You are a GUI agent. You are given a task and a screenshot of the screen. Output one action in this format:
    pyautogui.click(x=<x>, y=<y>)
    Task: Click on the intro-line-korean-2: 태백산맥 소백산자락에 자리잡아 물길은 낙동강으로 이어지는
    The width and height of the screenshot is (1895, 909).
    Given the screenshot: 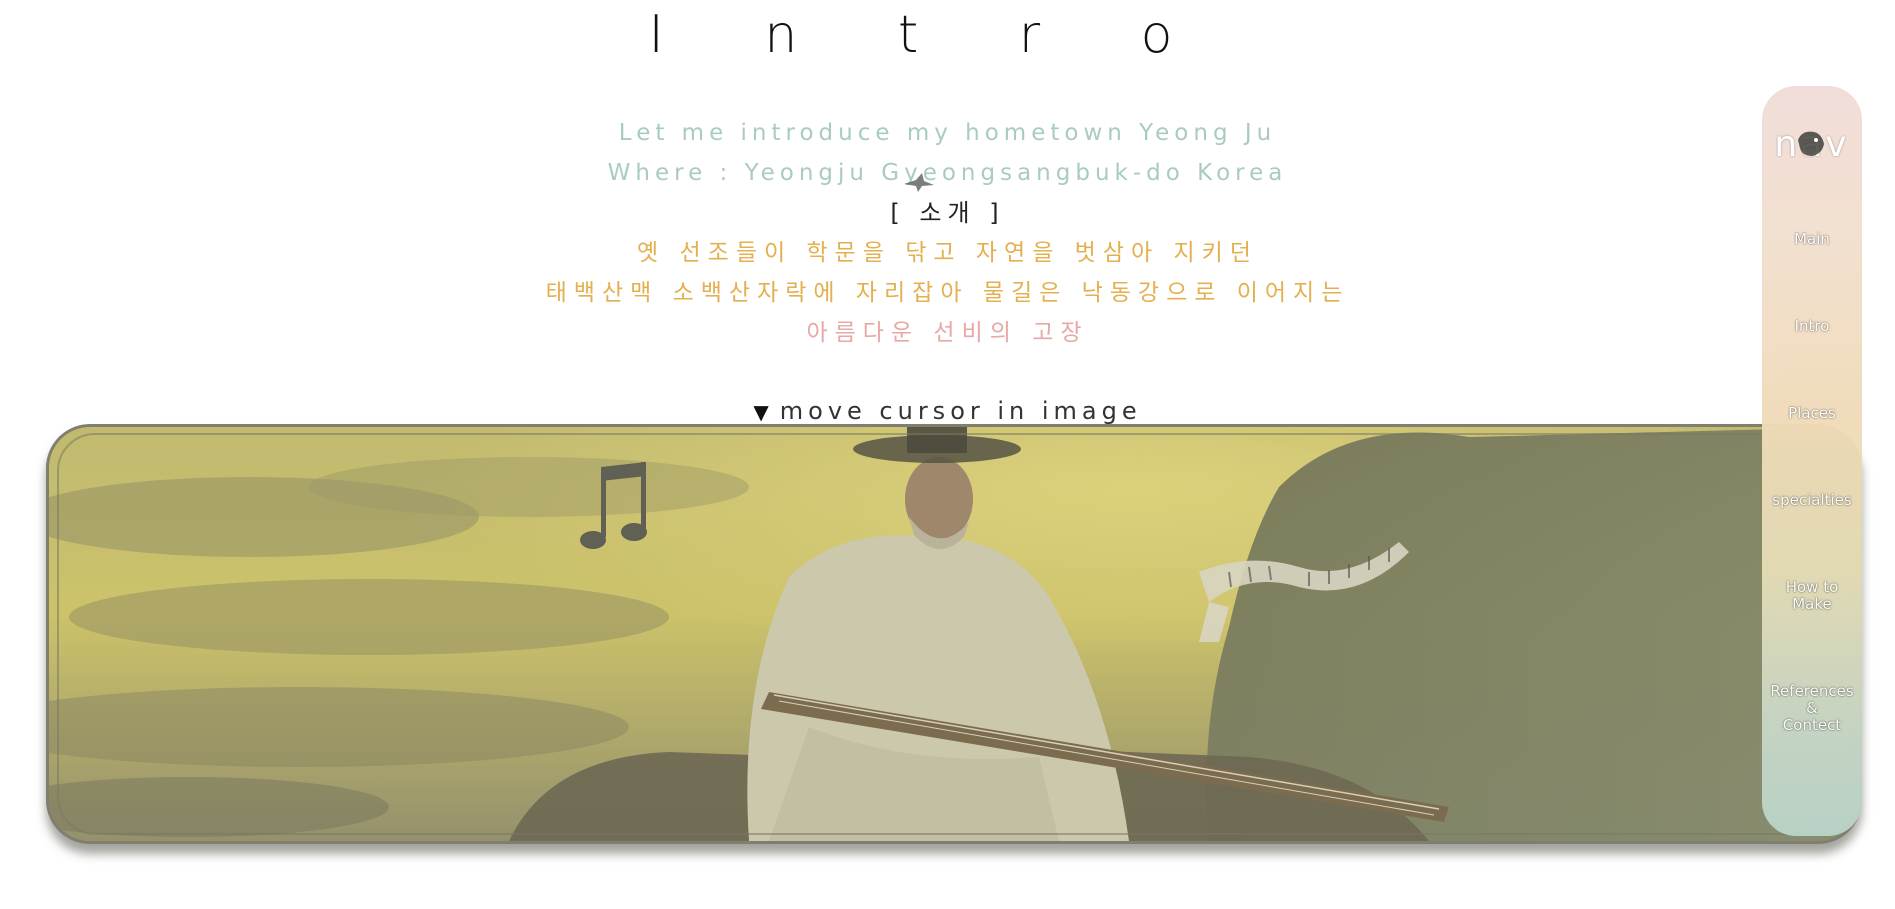 What is the action you would take?
    pyautogui.click(x=947, y=293)
    